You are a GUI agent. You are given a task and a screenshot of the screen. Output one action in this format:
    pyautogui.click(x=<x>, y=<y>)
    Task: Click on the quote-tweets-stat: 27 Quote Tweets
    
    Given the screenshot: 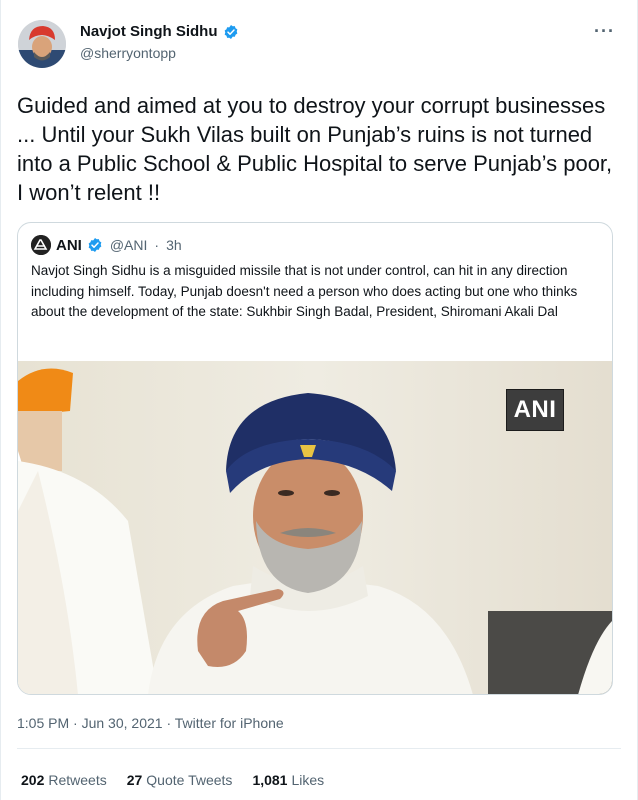 What is the action you would take?
    pyautogui.click(x=180, y=780)
    